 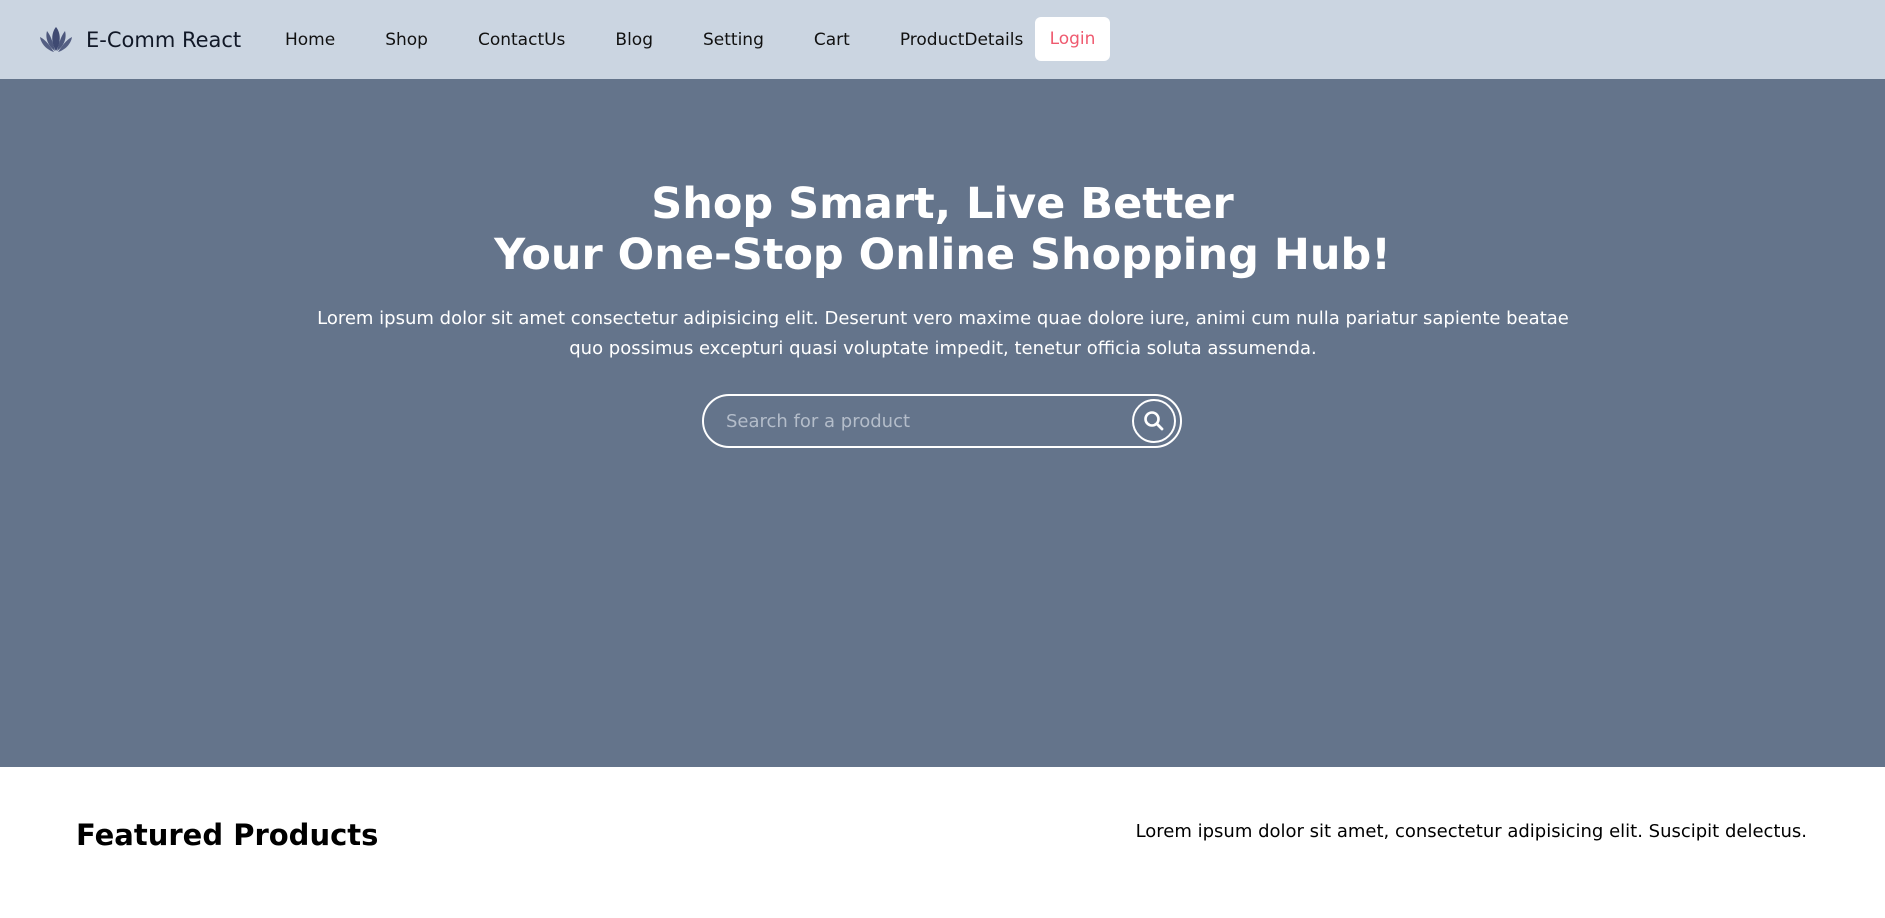 What do you see at coordinates (634, 40) in the screenshot?
I see `nav-link-blog: Blog` at bounding box center [634, 40].